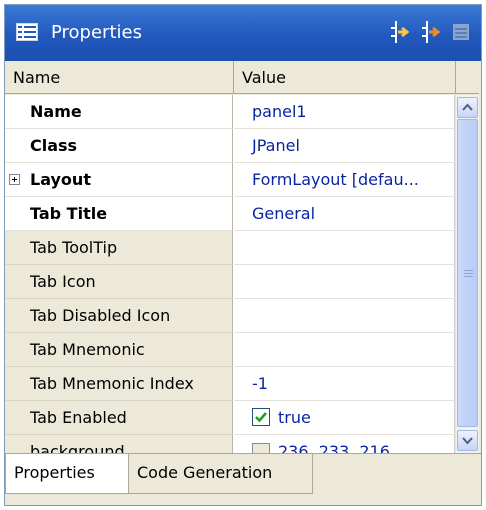  What do you see at coordinates (345, 77) in the screenshot?
I see `column-header-value: Value` at bounding box center [345, 77].